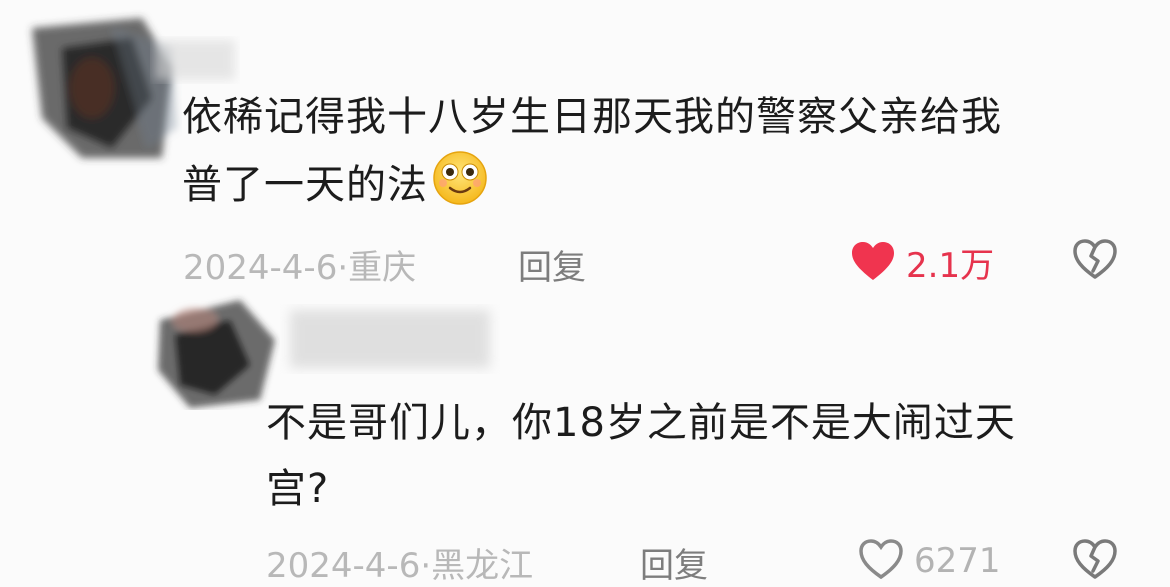  I want to click on heart-outline-icon, so click(881, 561).